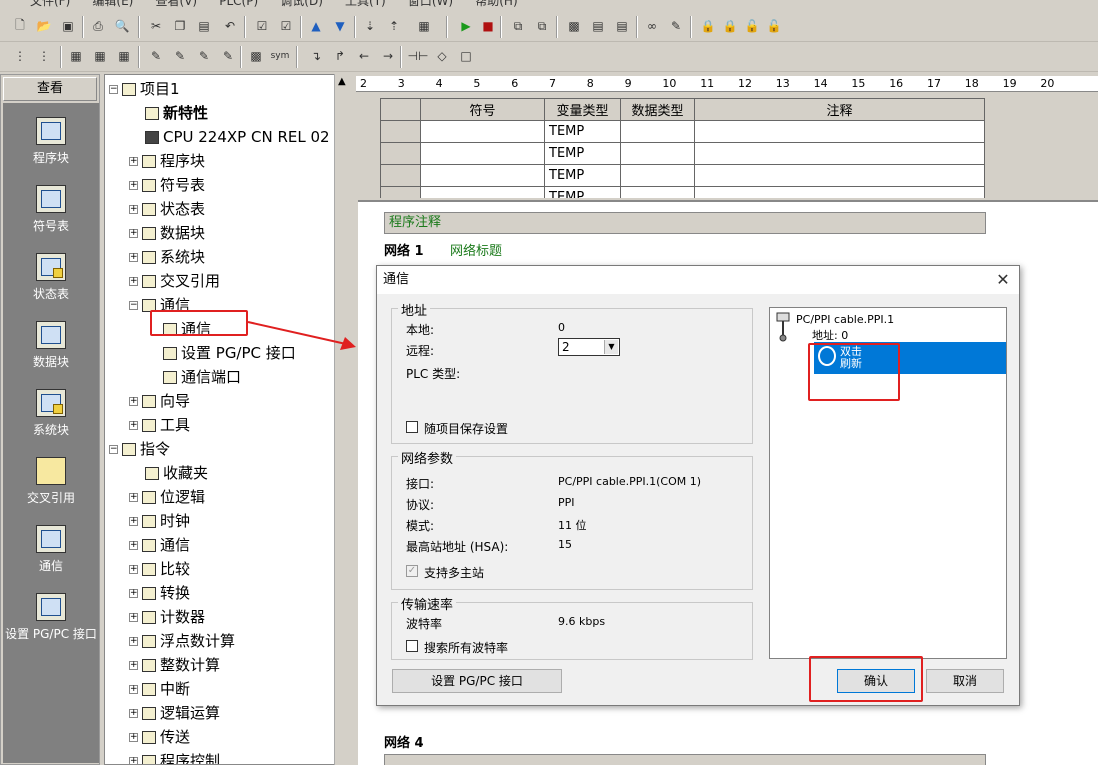  Describe the element at coordinates (598, 26) in the screenshot. I see `single-read-icon: ▤` at that location.